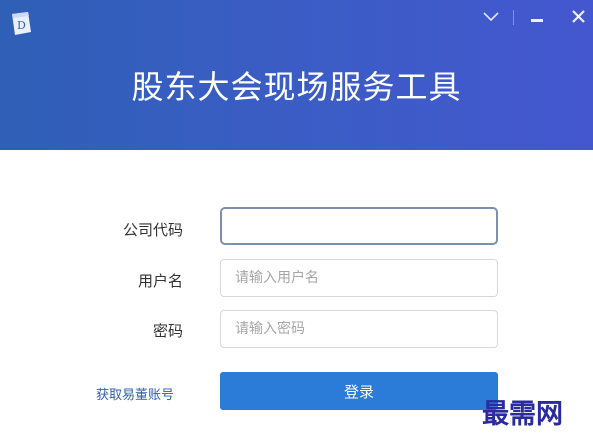  Describe the element at coordinates (537, 17) in the screenshot. I see `minimize-icon` at that location.